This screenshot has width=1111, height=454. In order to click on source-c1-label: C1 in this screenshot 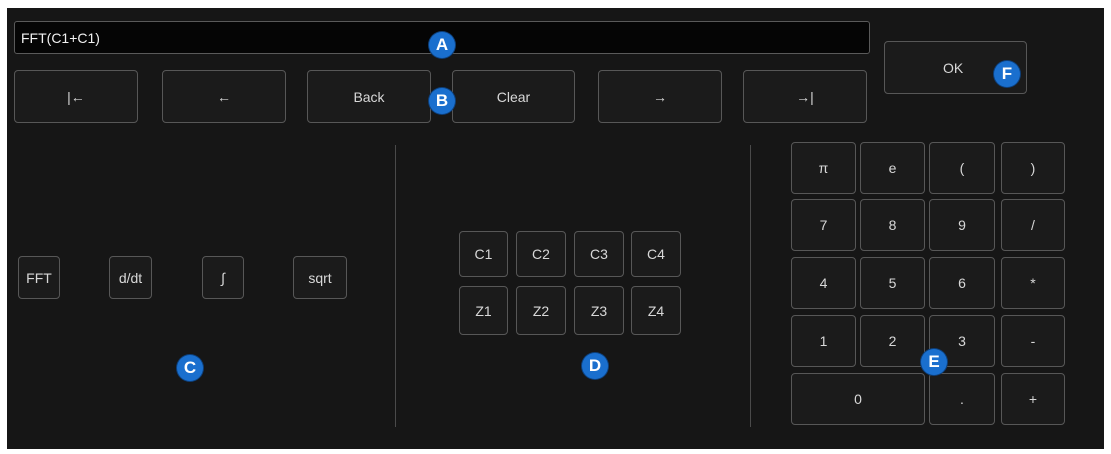, I will do `click(483, 254)`.